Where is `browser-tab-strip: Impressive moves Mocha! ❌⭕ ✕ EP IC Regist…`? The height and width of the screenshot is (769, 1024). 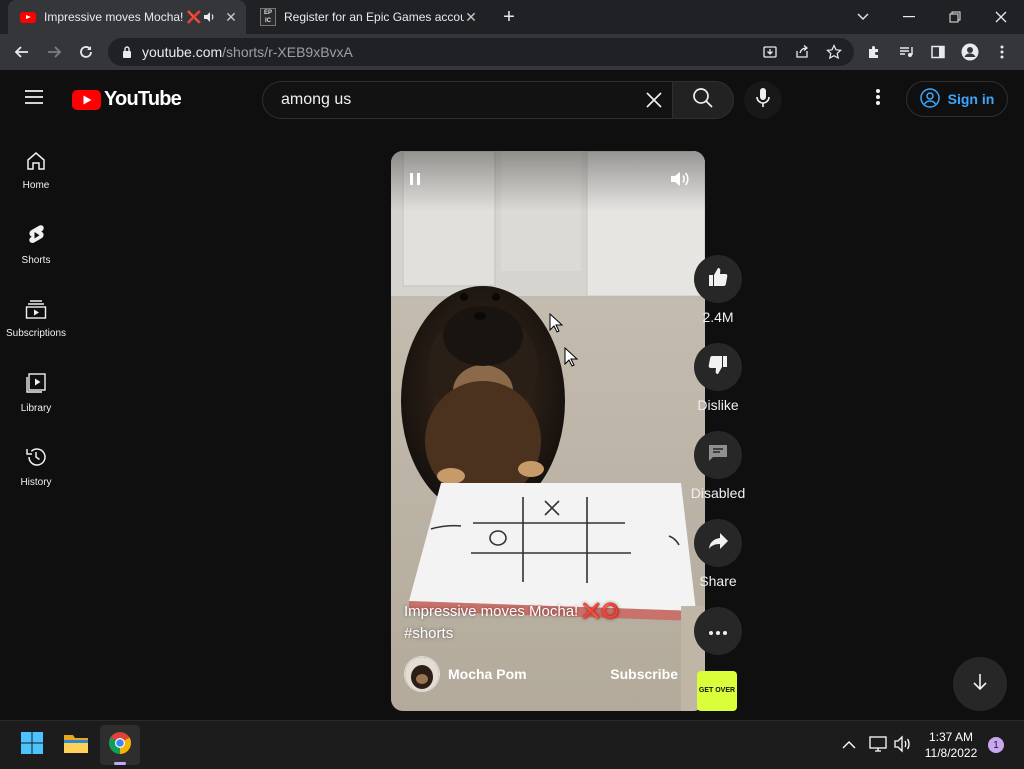
browser-tab-strip: Impressive moves Mocha! ❌⭕ ✕ EP IC Regist… is located at coordinates (512, 17).